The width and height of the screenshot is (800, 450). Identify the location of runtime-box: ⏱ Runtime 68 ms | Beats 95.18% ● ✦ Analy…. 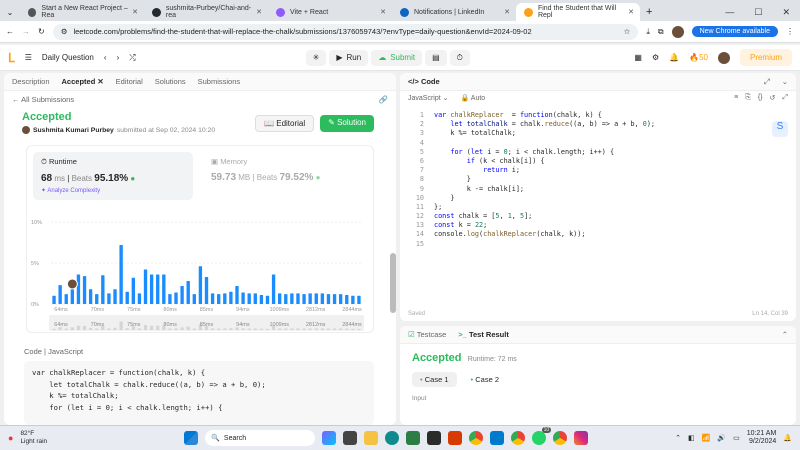
(113, 176).